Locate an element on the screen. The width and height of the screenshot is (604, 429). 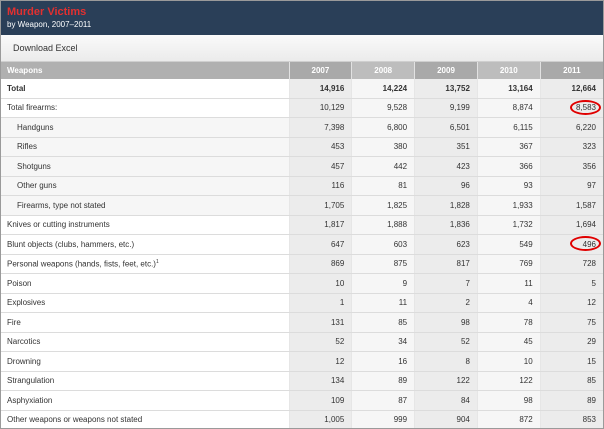
cell-value: 14,224 is located at coordinates (395, 88).